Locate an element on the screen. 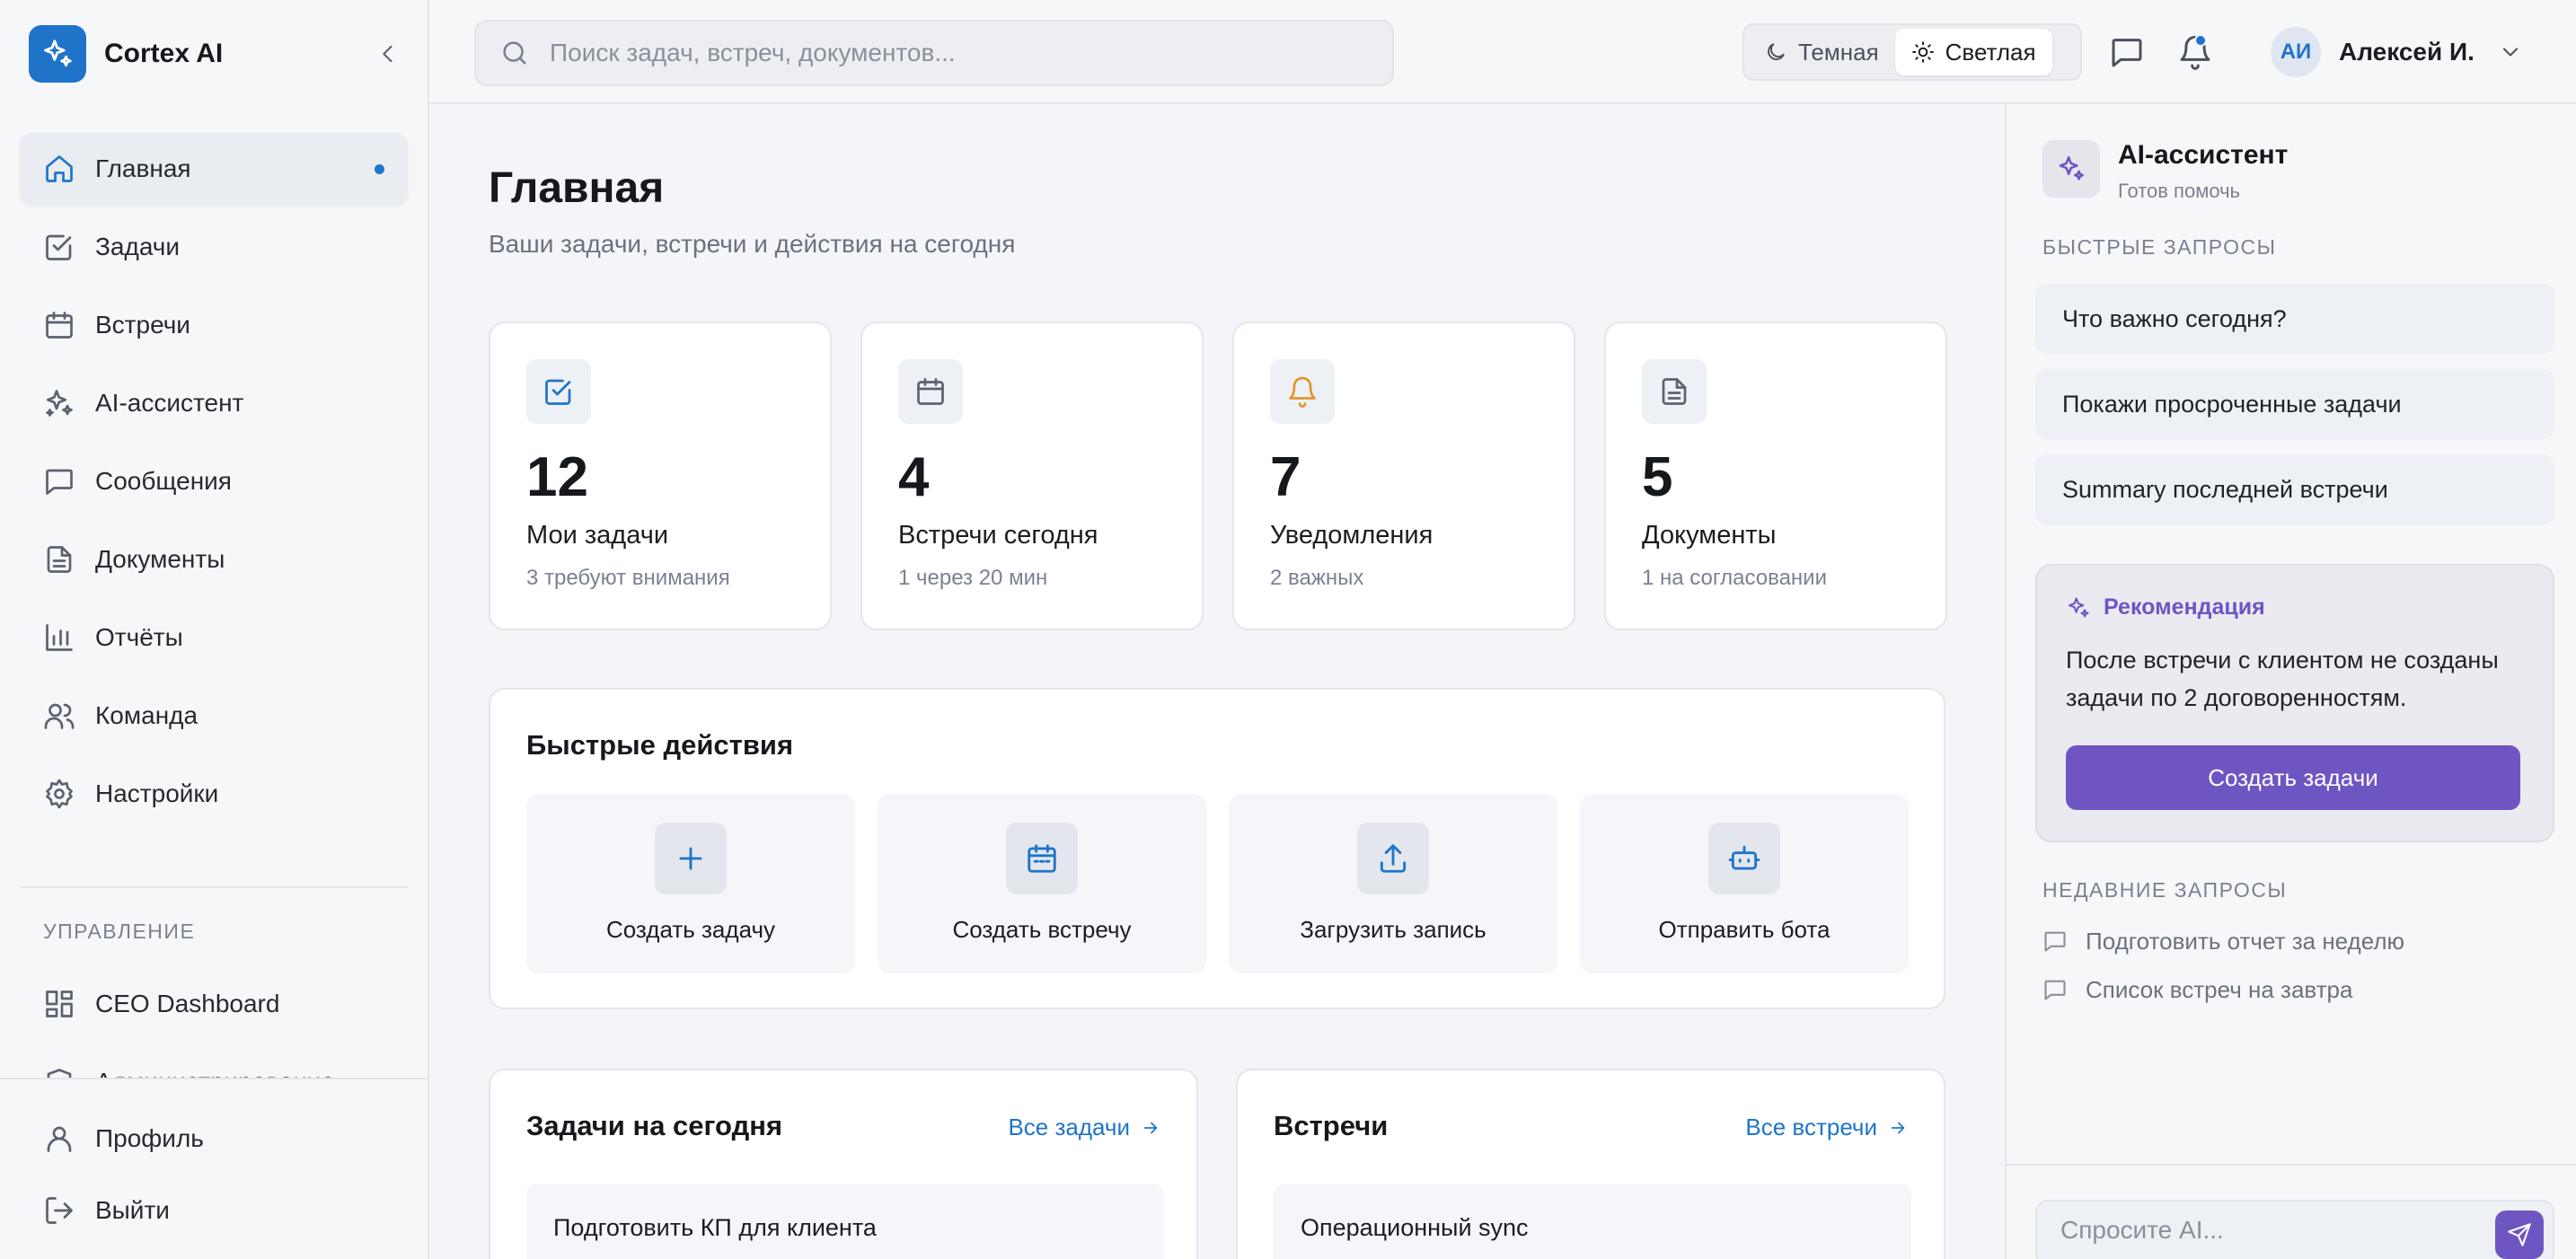  dashboard-icon is located at coordinates (59, 1003).